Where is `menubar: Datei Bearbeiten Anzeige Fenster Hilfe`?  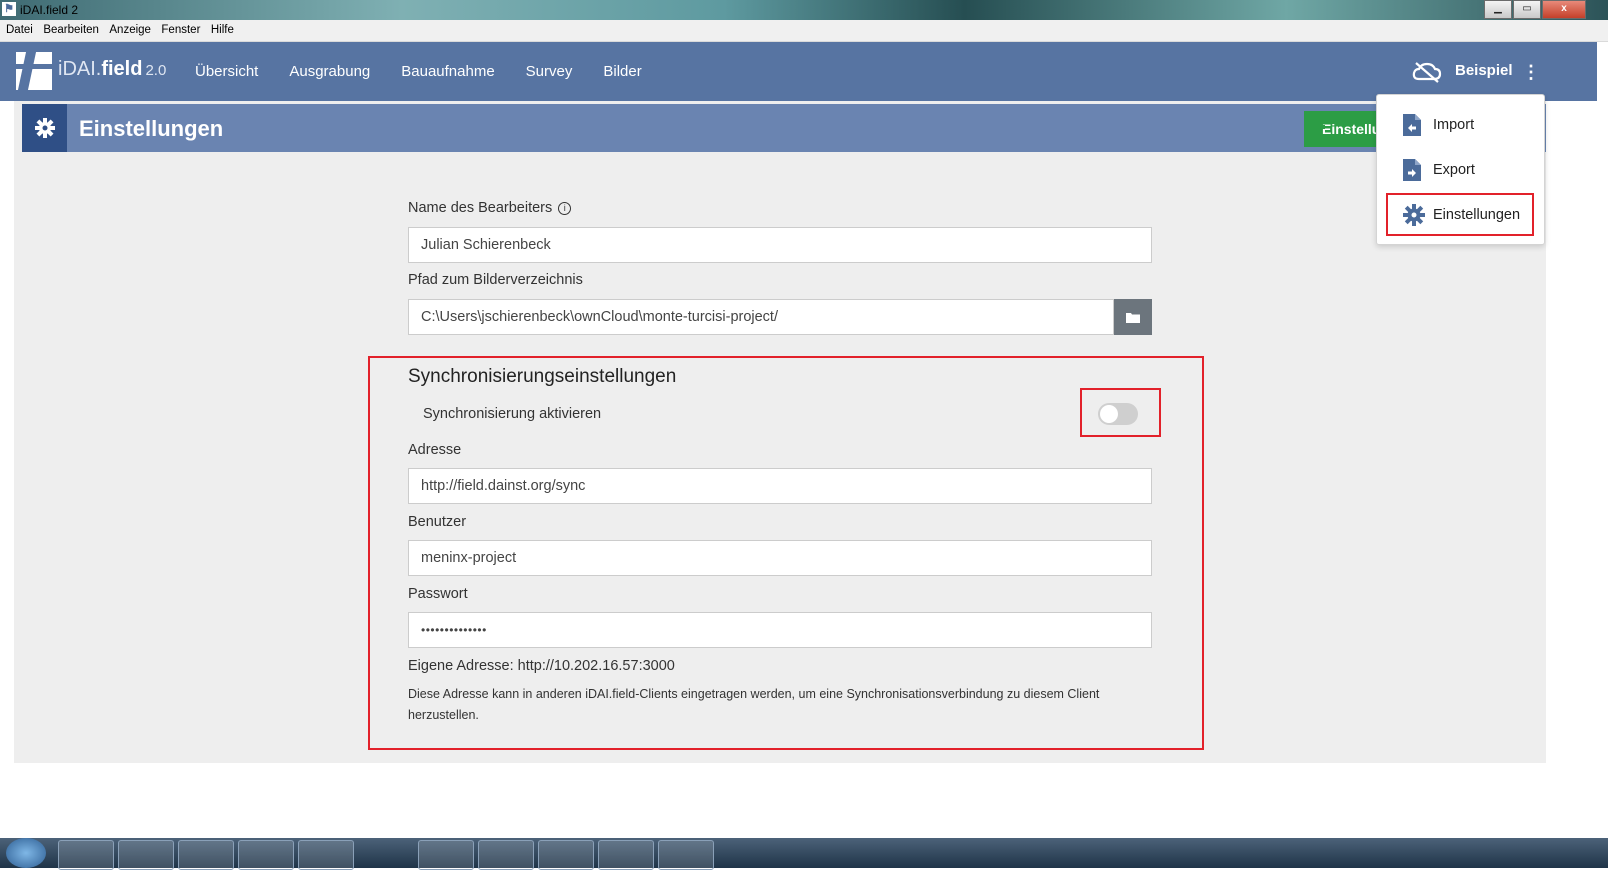
menubar: Datei Bearbeiten Anzeige Fenster Hilfe is located at coordinates (804, 31).